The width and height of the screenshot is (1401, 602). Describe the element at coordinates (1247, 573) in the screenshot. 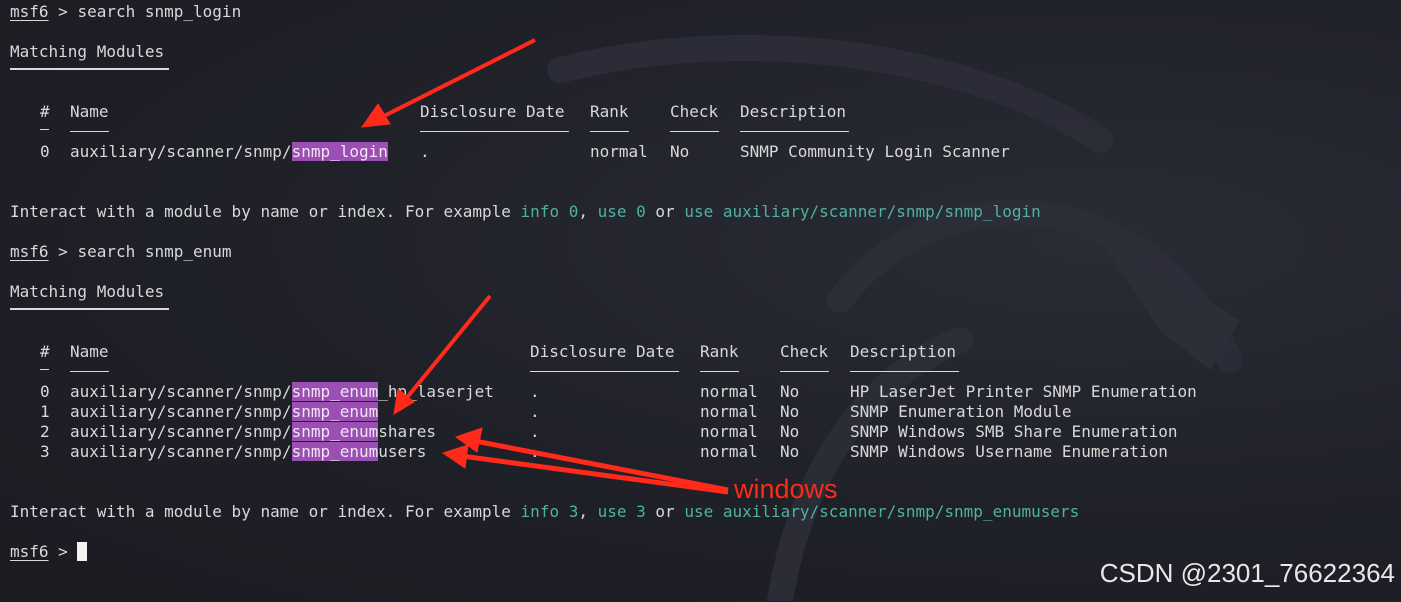

I see `csdn-watermark: CSDN @2301_76622364` at that location.